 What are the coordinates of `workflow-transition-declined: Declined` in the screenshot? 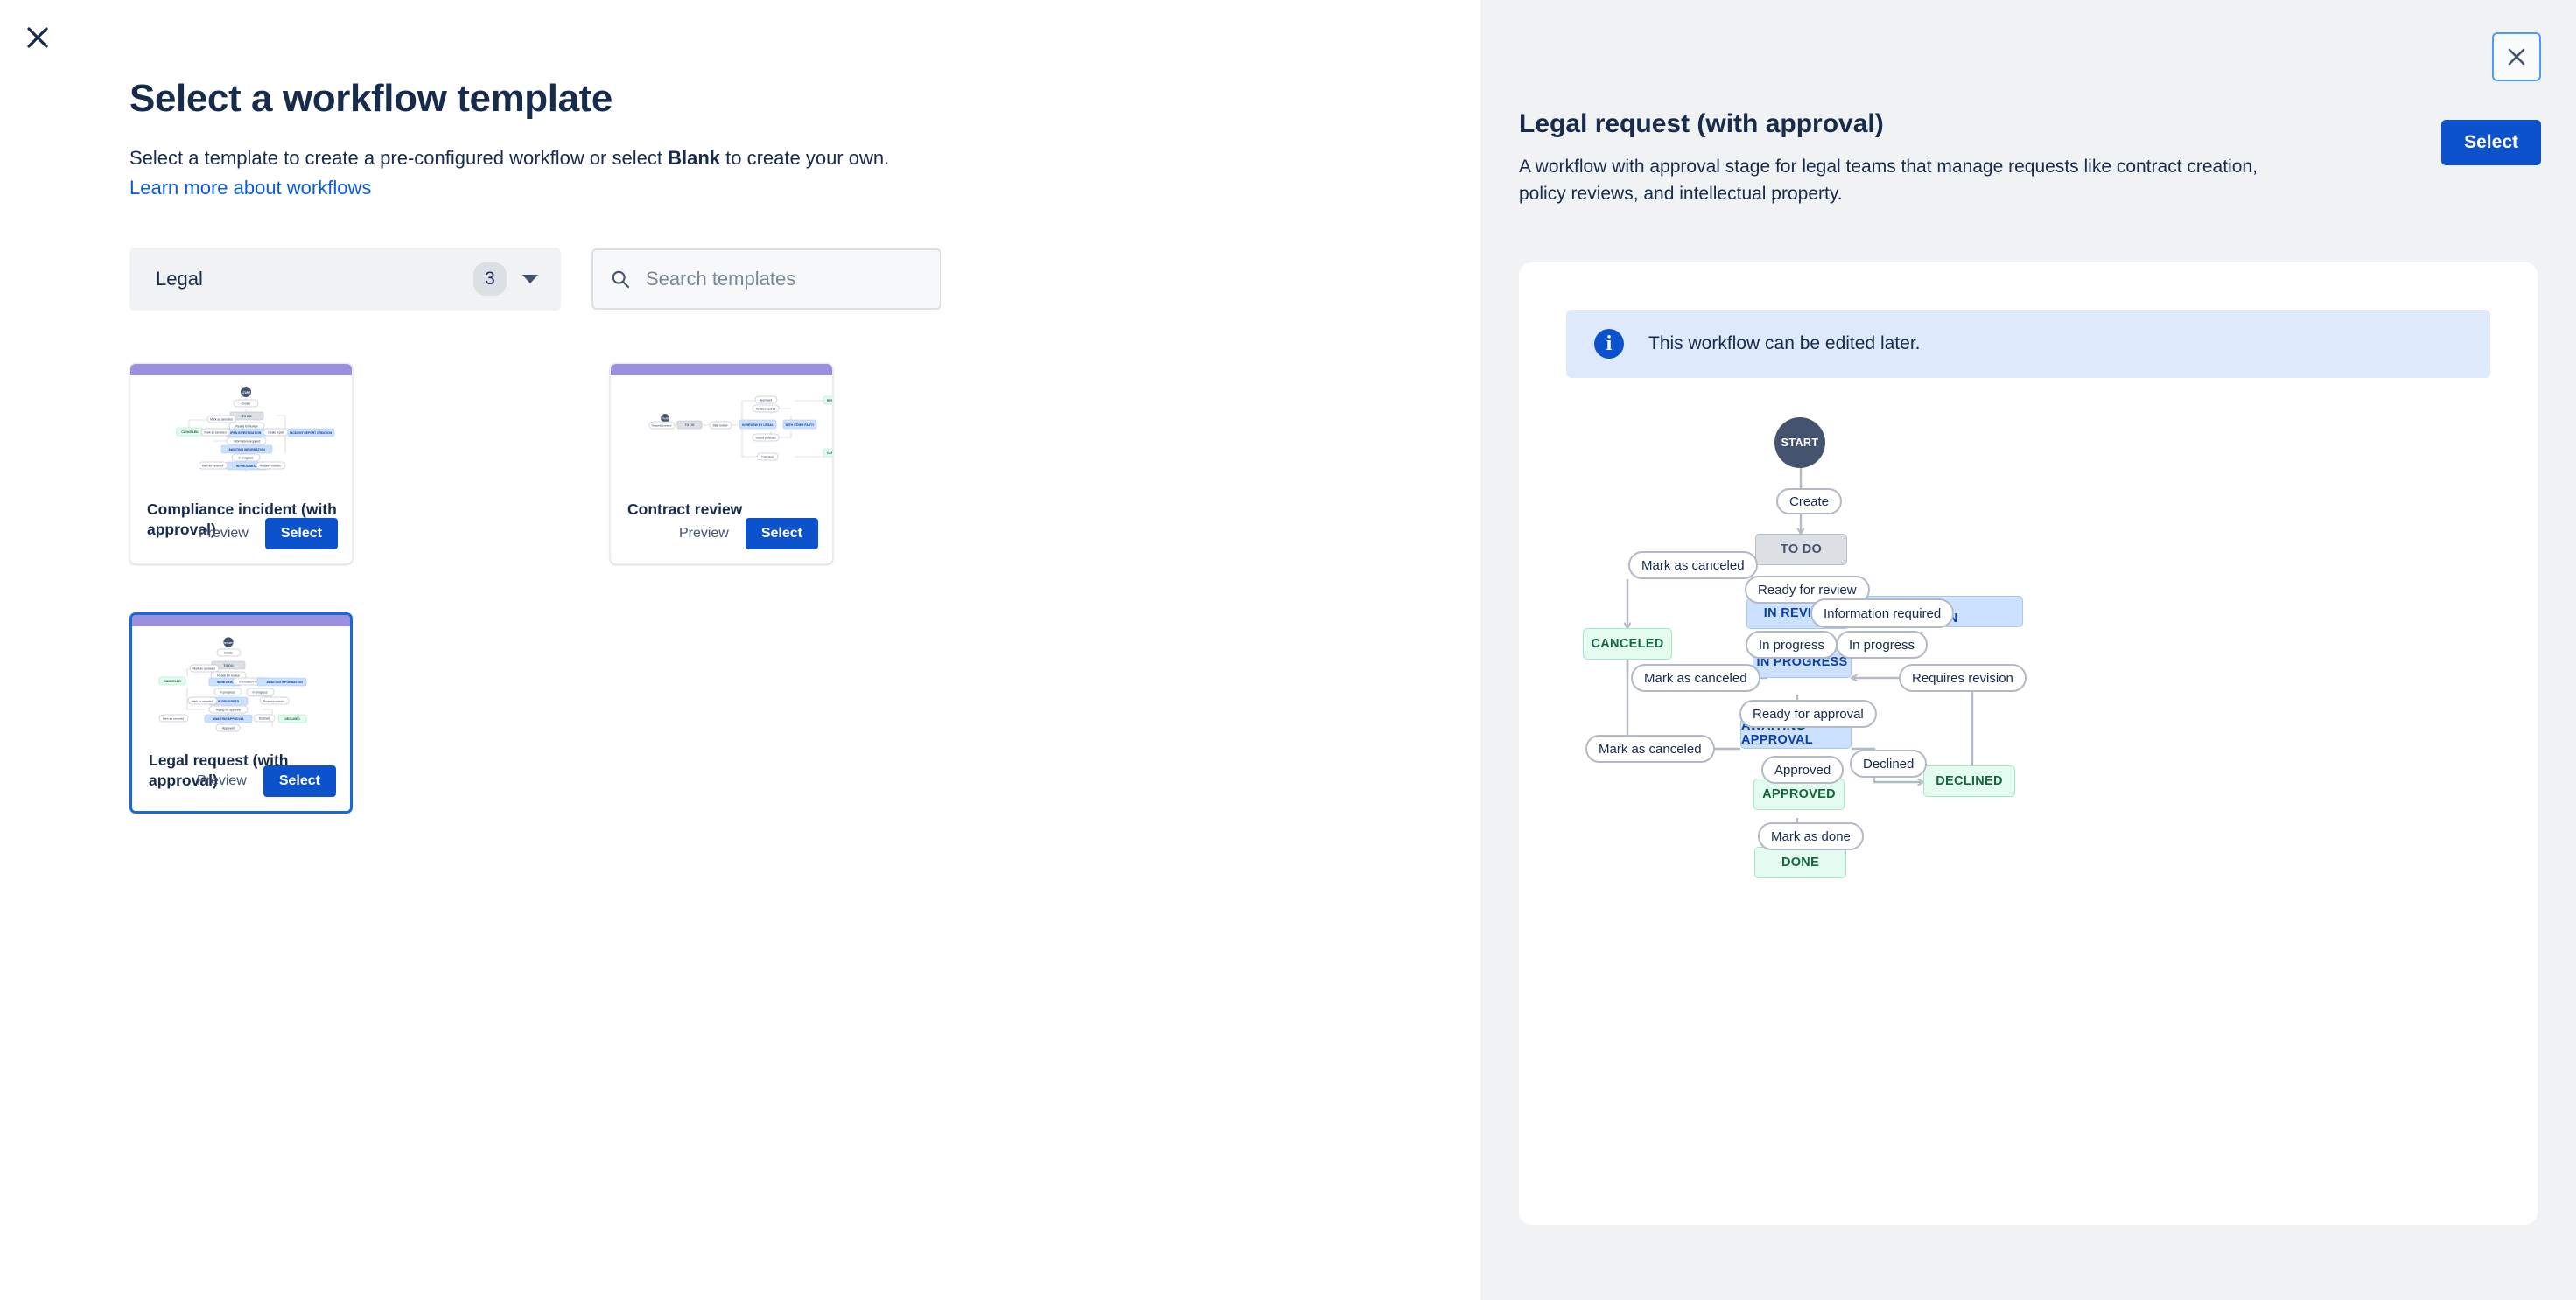 It's located at (1889, 764).